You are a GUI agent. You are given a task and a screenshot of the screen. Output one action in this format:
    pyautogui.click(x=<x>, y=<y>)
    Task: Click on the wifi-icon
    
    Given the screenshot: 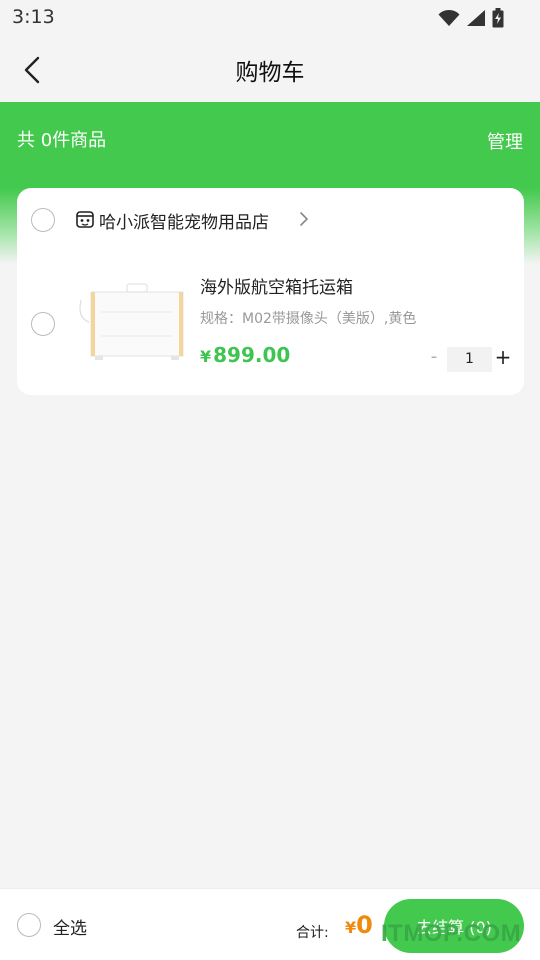 What is the action you would take?
    pyautogui.click(x=449, y=18)
    